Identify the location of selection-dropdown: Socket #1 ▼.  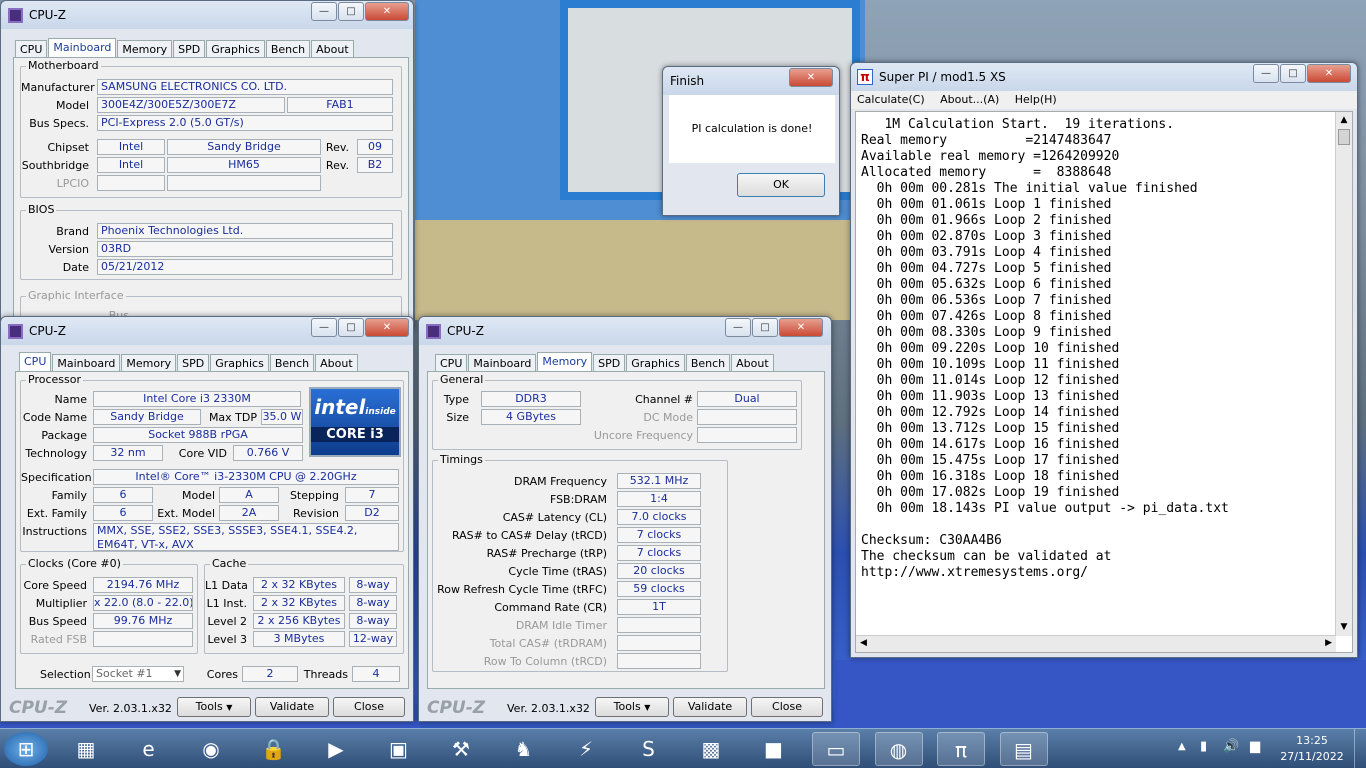
(138, 674).